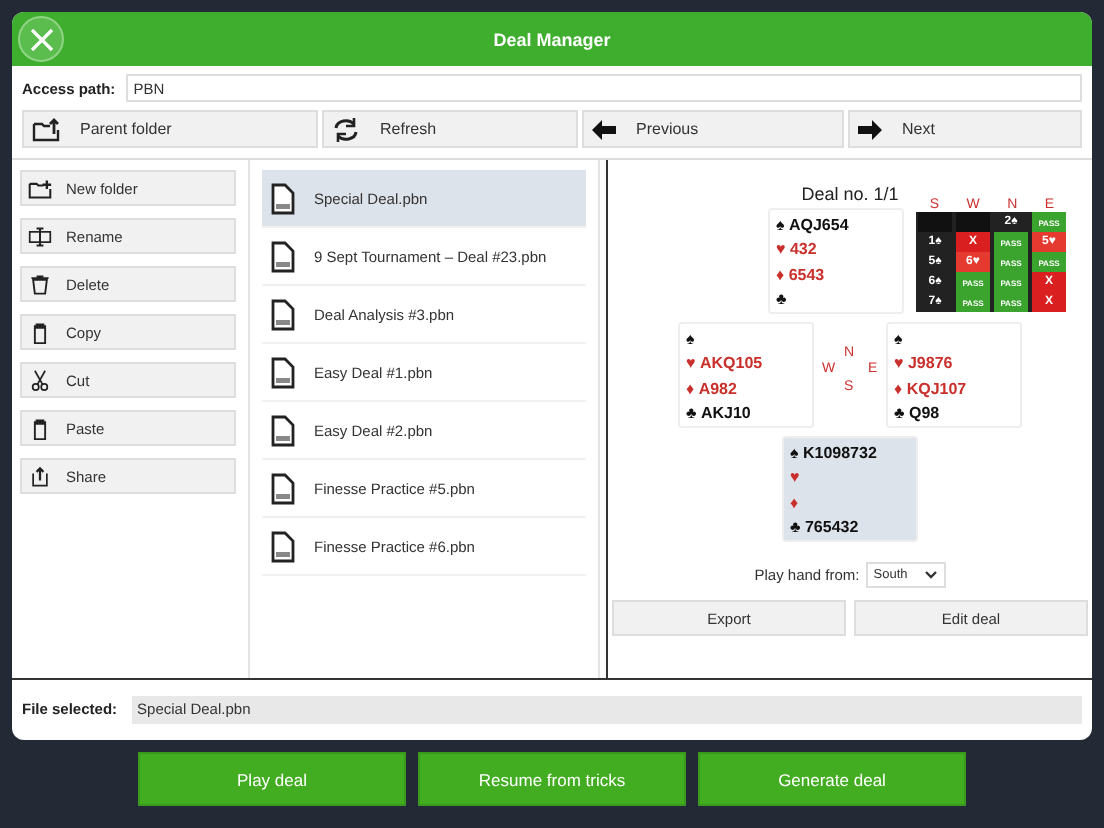  What do you see at coordinates (836, 261) in the screenshot?
I see `hand-card: ♠ AQJ654 ♥ 432 ♦ 6543 ♣` at bounding box center [836, 261].